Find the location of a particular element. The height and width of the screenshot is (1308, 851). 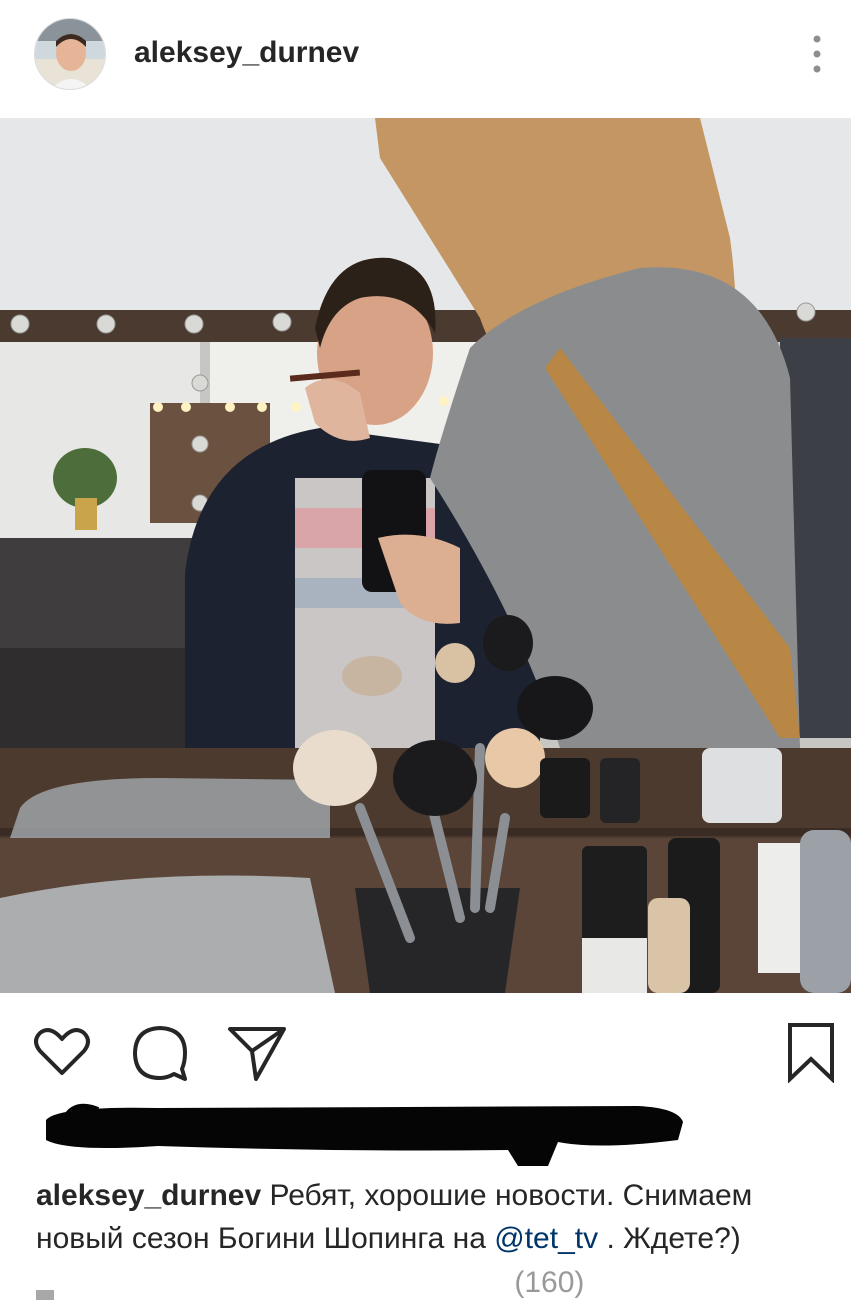

avatar is located at coordinates (70, 54).